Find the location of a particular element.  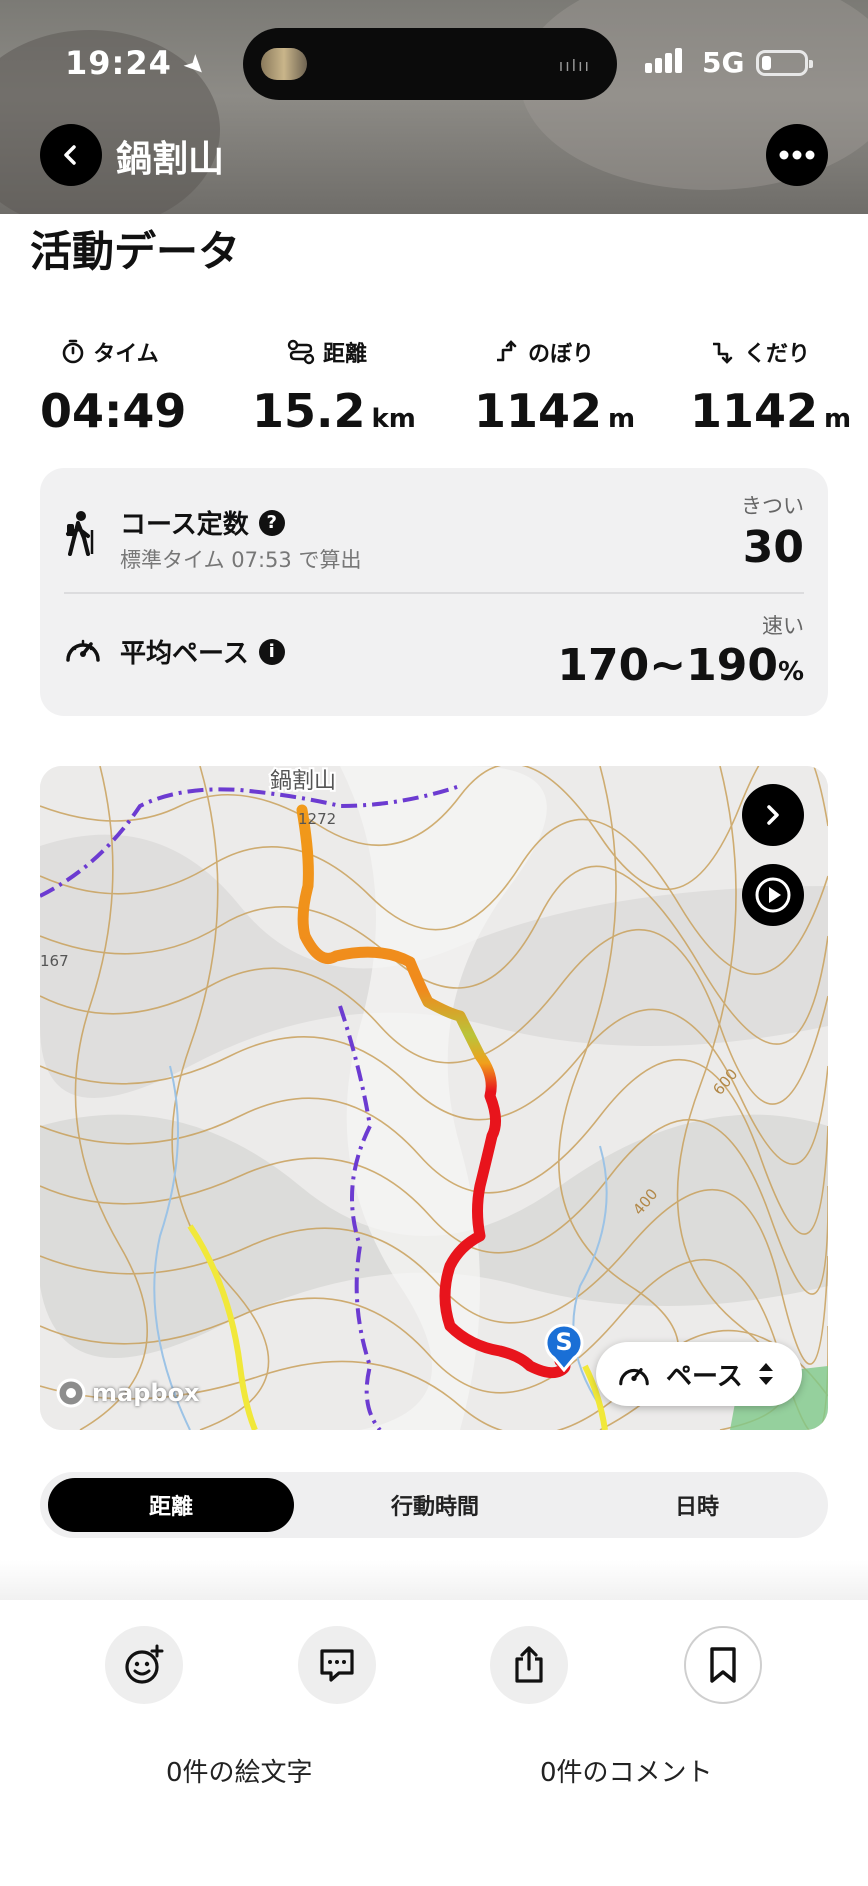

stat-ascent-label-row: のぼり is located at coordinates (544, 352).